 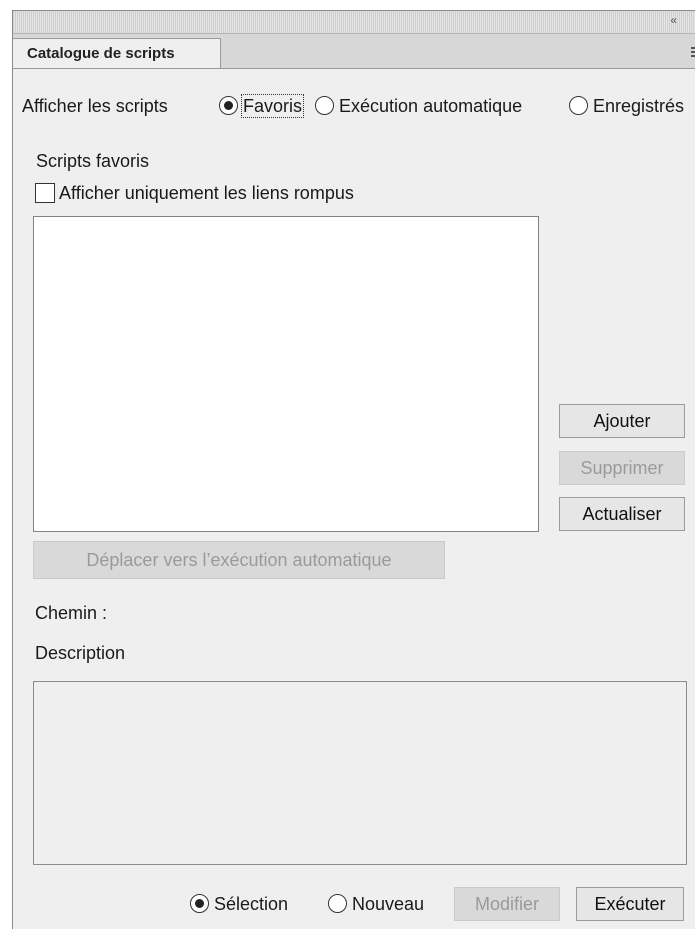 I want to click on radio-saved: Enregistrés, so click(x=626, y=106).